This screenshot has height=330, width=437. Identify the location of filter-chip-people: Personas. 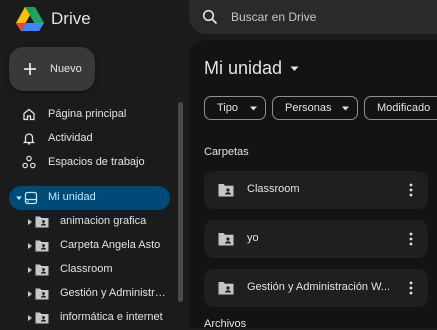
(315, 108).